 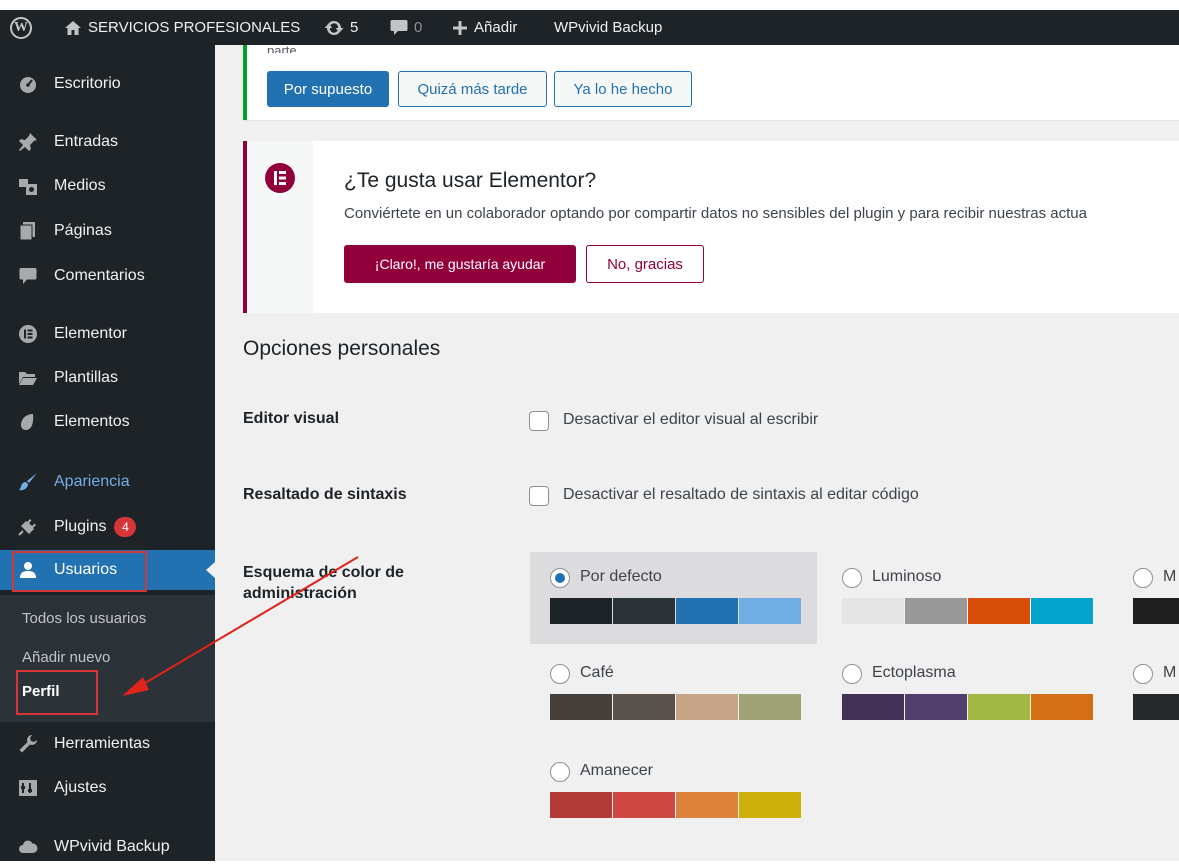 I want to click on sidebar-item-plugins: Plugins 4, so click(x=107, y=527).